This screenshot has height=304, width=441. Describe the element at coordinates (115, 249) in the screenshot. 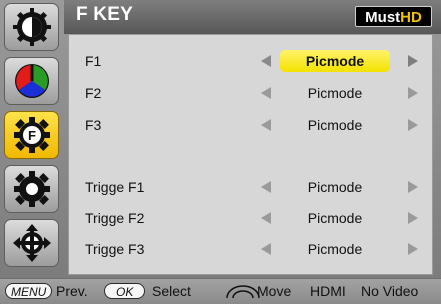

I see `menu-row-label: Trigge F3` at that location.